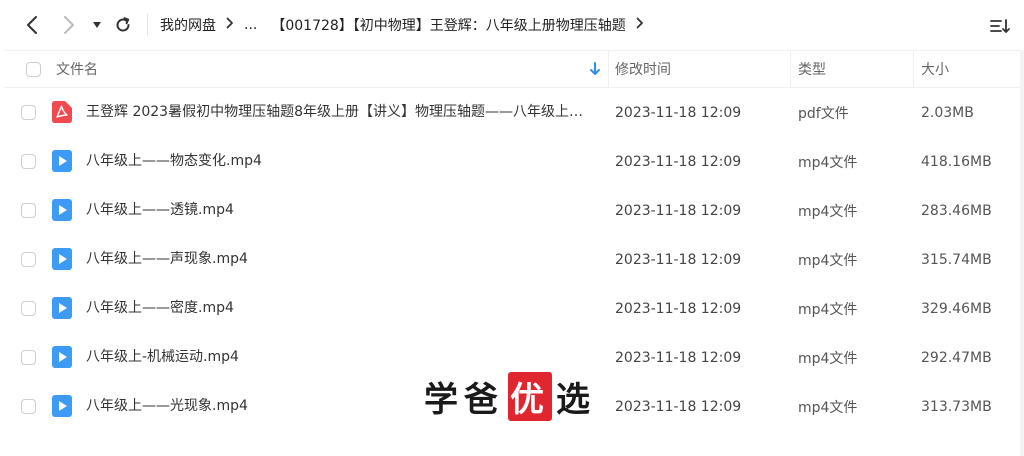  Describe the element at coordinates (62, 112) in the screenshot. I see `pdf-file-icon` at that location.